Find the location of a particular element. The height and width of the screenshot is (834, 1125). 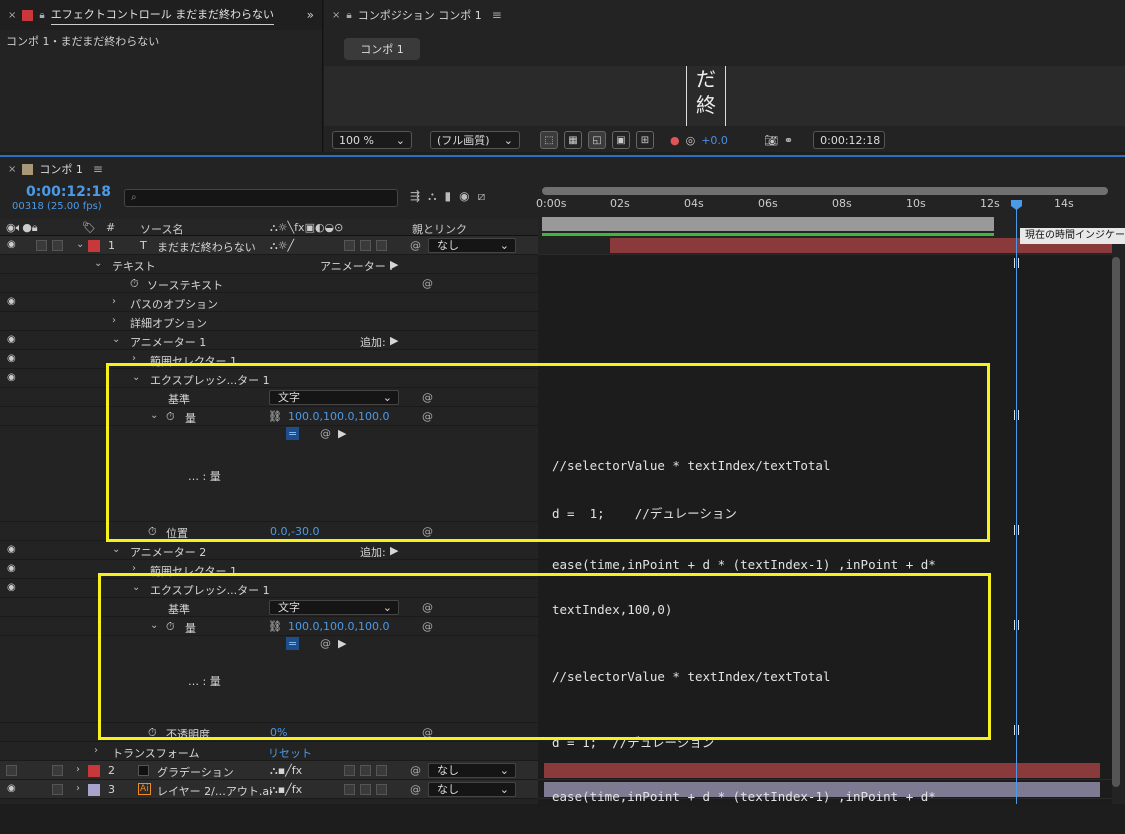

show-snapshot-icon: ⚭ is located at coordinates (788, 140).